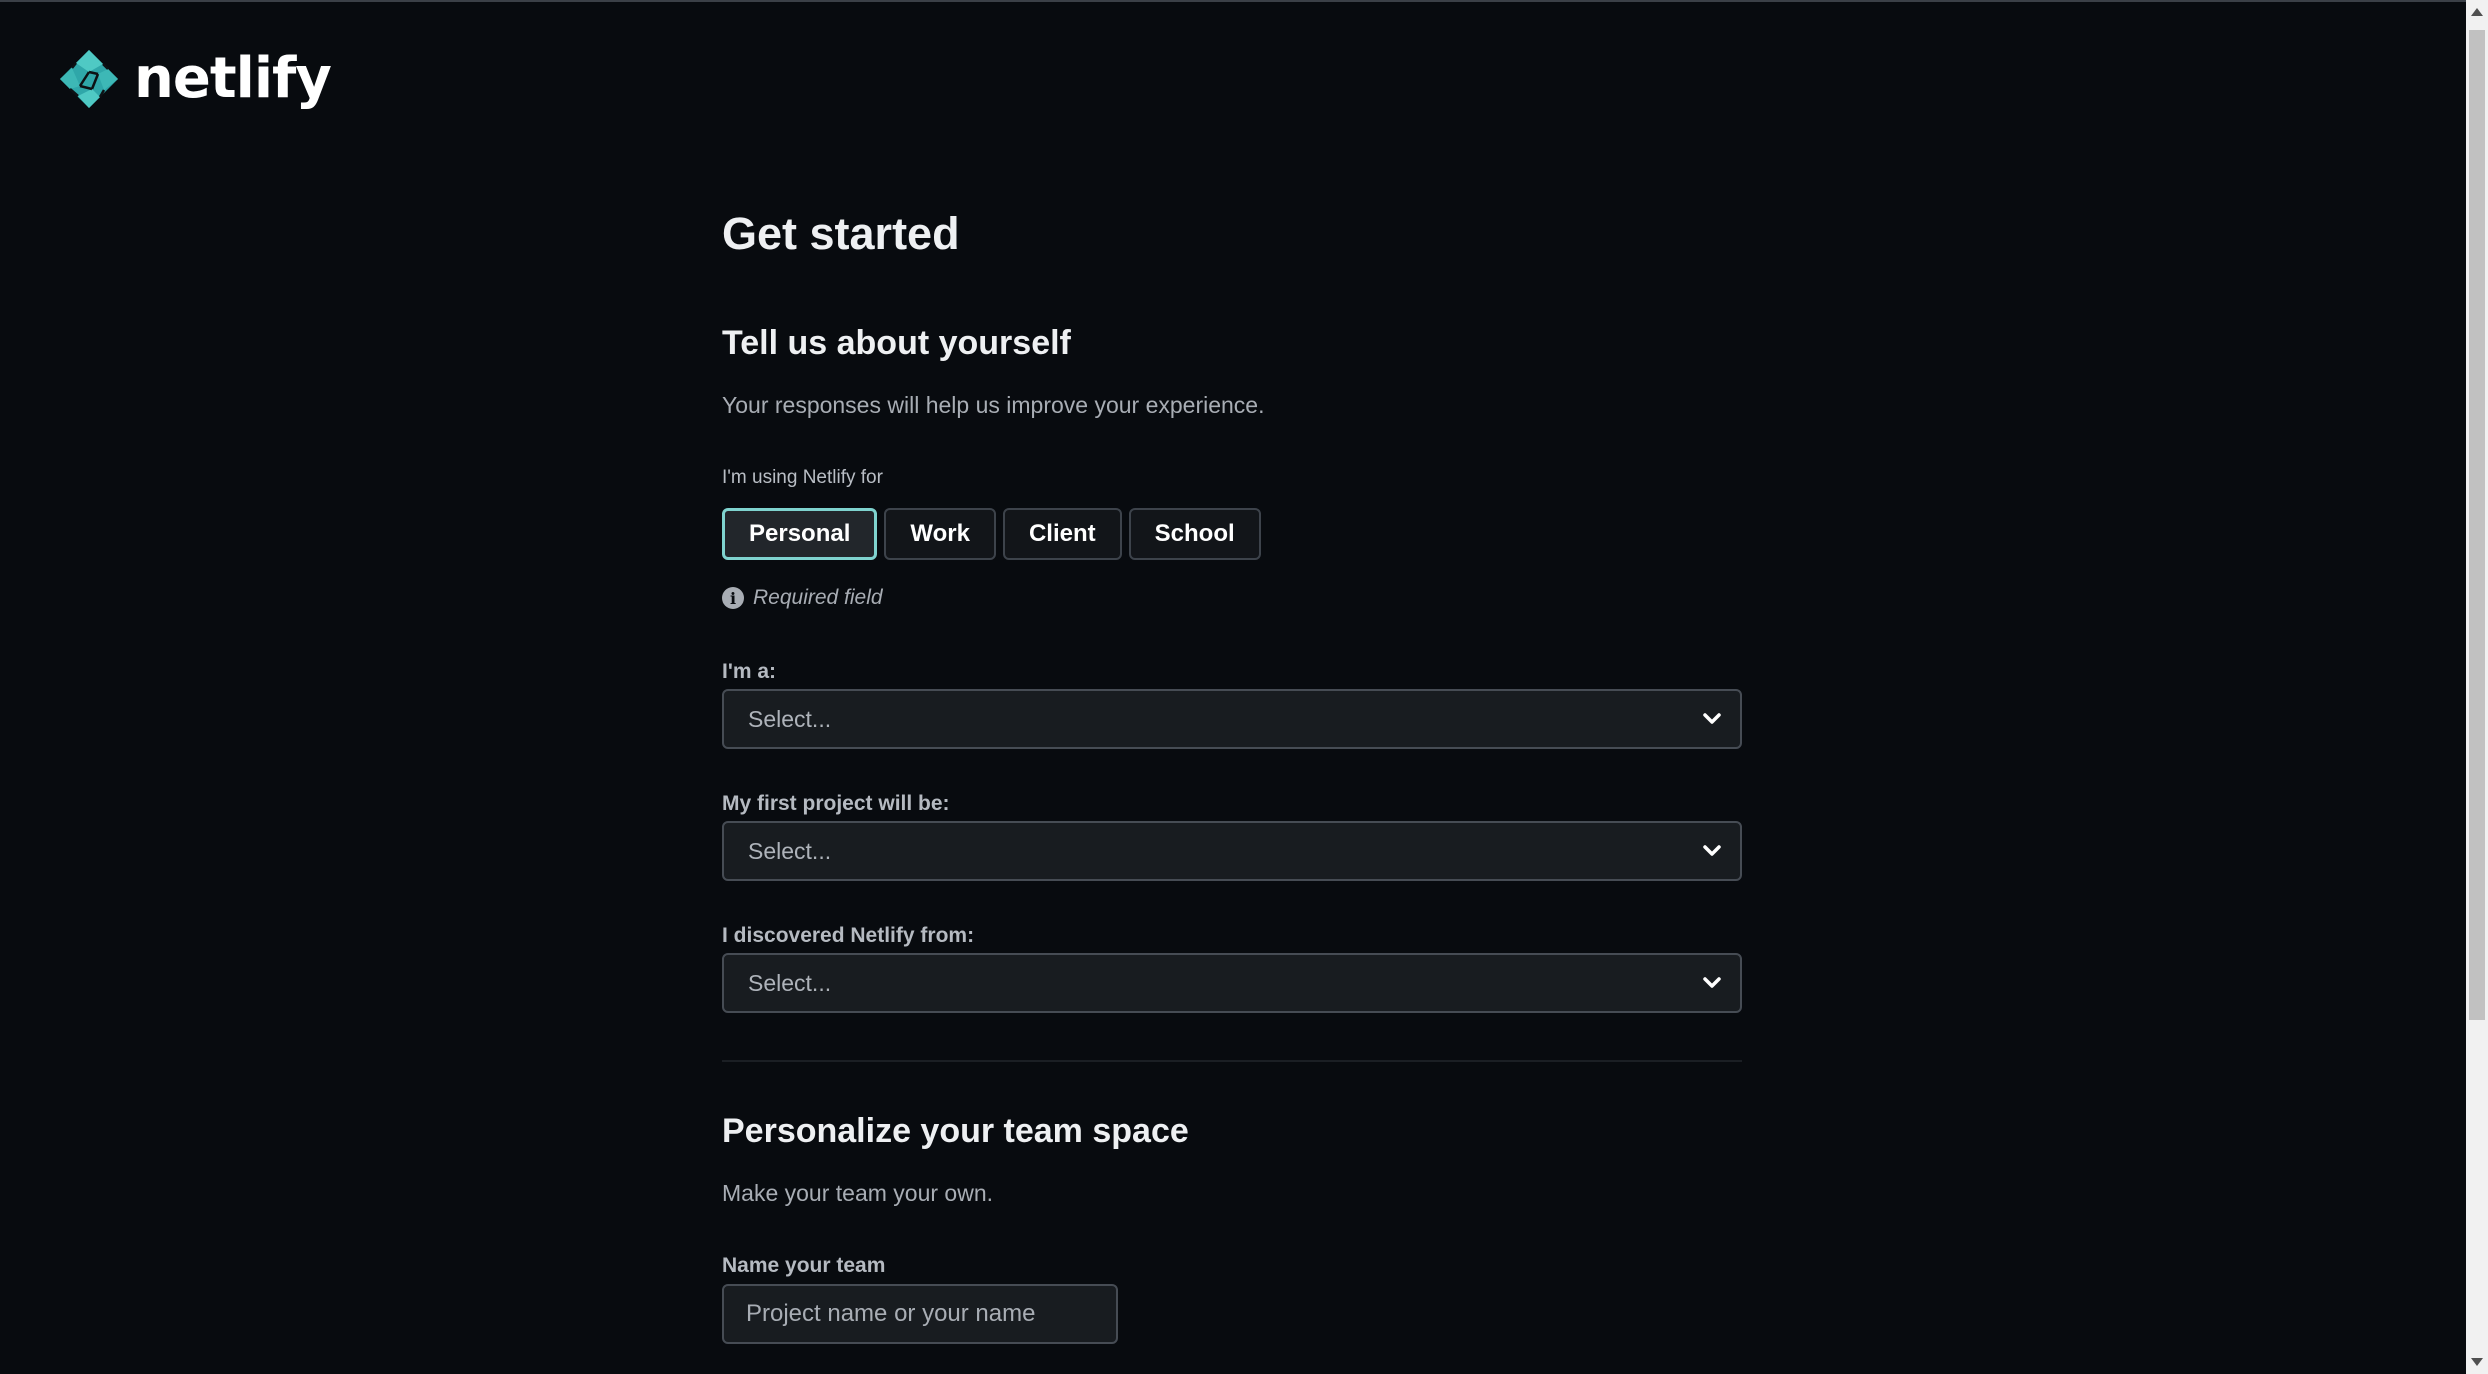 This screenshot has width=2488, height=1374. Describe the element at coordinates (802, 477) in the screenshot. I see `usage-label: I'm using Netlify for` at that location.